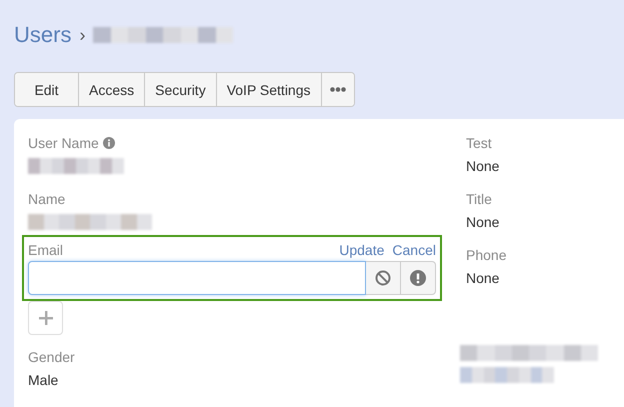 Image resolution: width=624 pixels, height=407 pixels. Describe the element at coordinates (479, 143) in the screenshot. I see `field-label: Test` at that location.